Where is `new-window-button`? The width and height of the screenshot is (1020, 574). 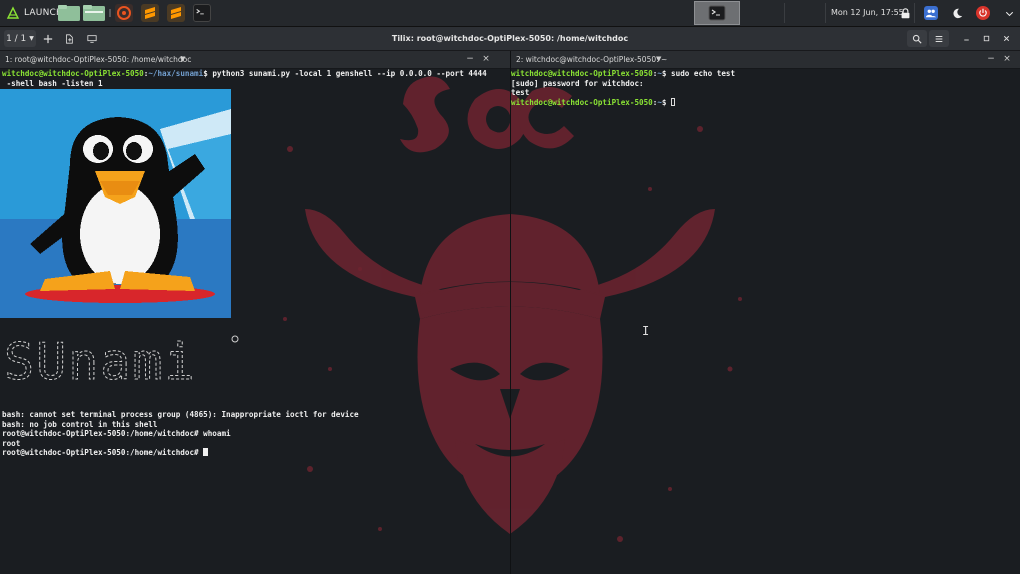
new-window-button is located at coordinates (69, 38).